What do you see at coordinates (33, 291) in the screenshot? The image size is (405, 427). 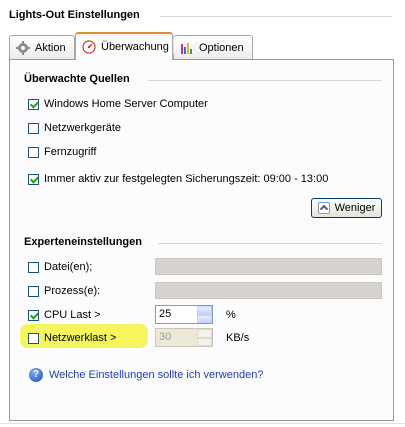 I see `checkbox-process` at bounding box center [33, 291].